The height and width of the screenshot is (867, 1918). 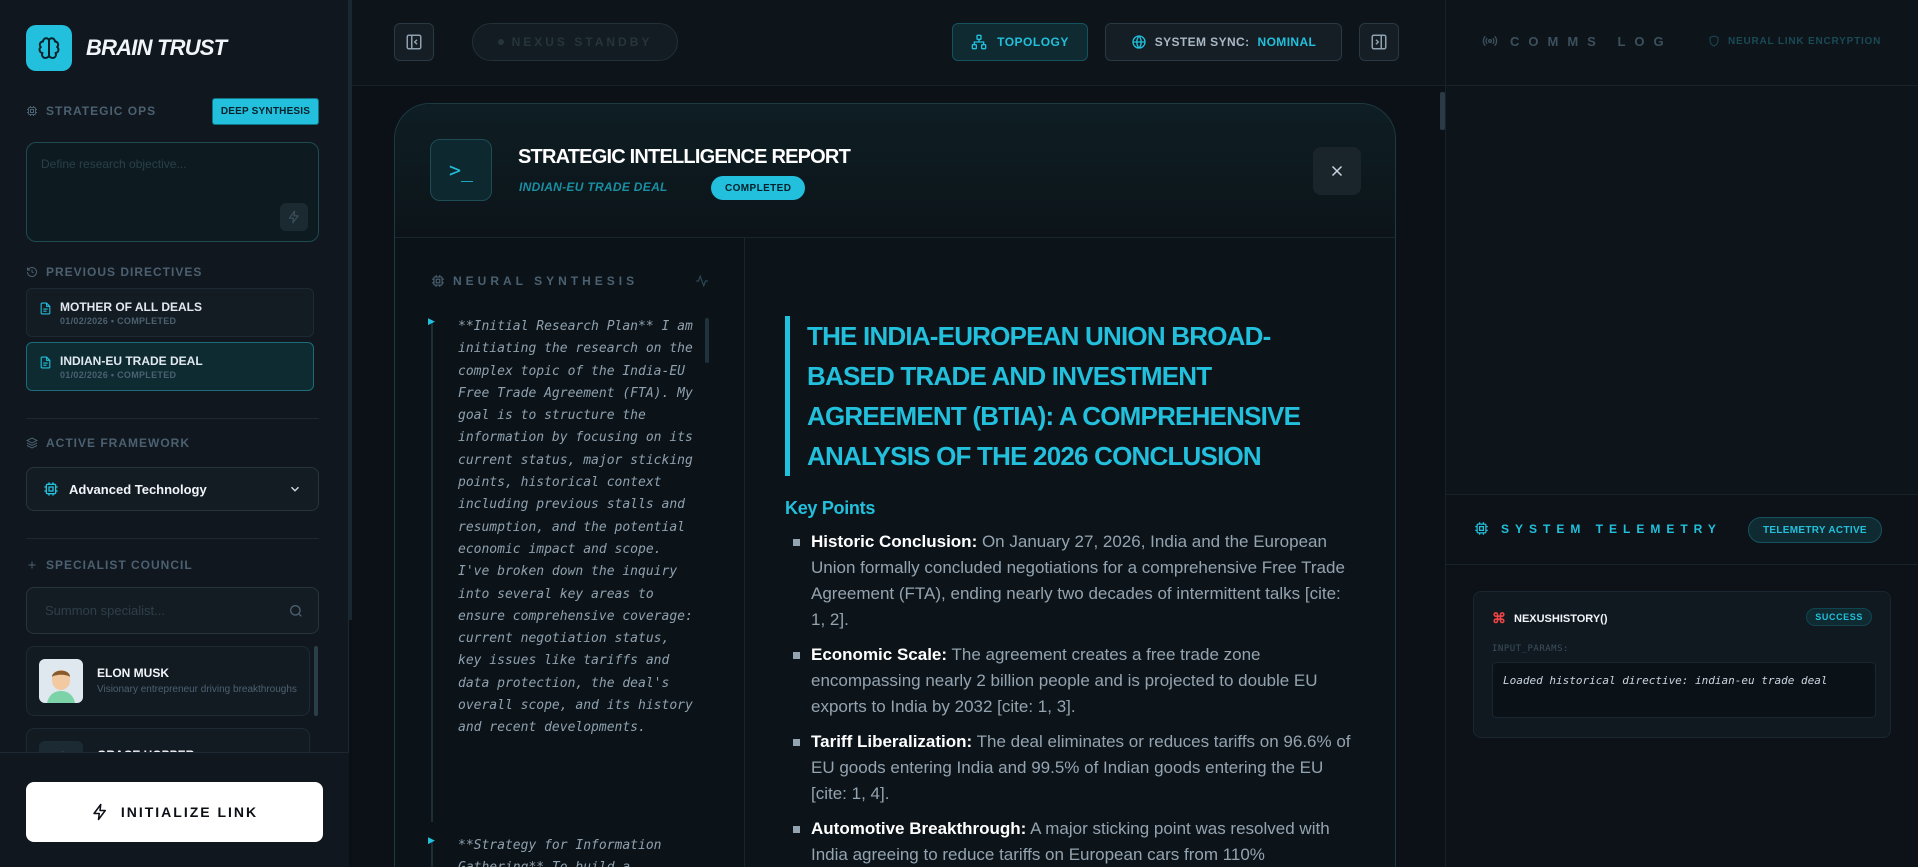 What do you see at coordinates (1839, 617) in the screenshot?
I see `success-badge: SUCCESS` at bounding box center [1839, 617].